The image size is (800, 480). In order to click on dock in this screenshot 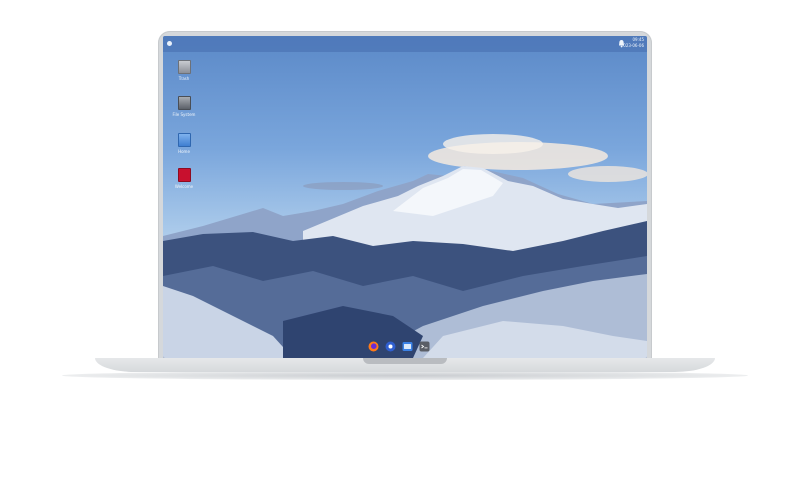, I will do `click(399, 346)`.